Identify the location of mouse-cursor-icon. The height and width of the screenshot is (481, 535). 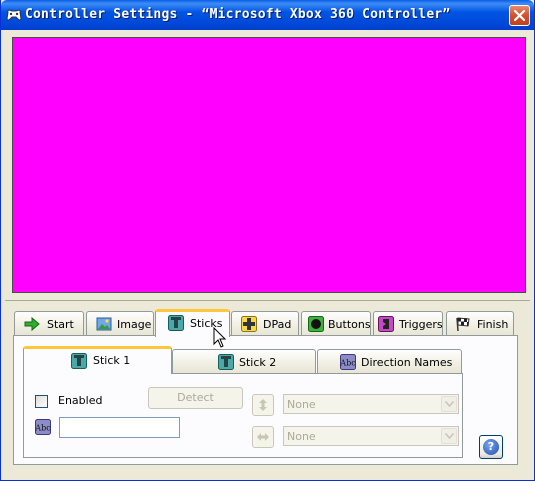
(220, 337).